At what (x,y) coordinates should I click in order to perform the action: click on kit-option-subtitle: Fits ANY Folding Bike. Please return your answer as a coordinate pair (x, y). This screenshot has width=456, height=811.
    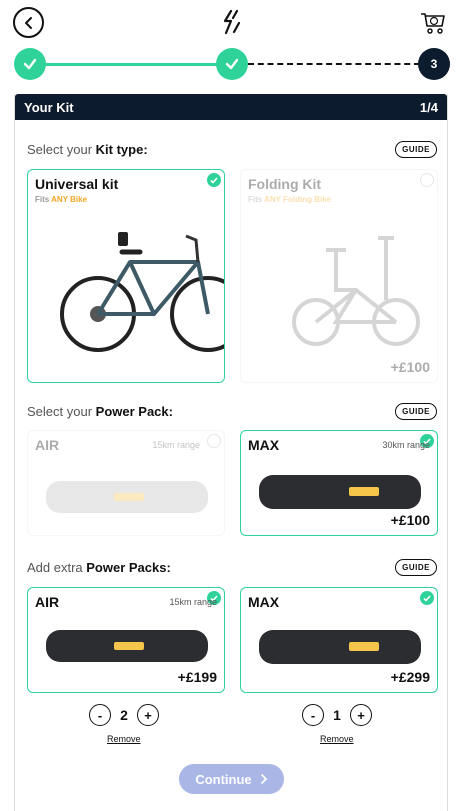
    Looking at the image, I should click on (290, 199).